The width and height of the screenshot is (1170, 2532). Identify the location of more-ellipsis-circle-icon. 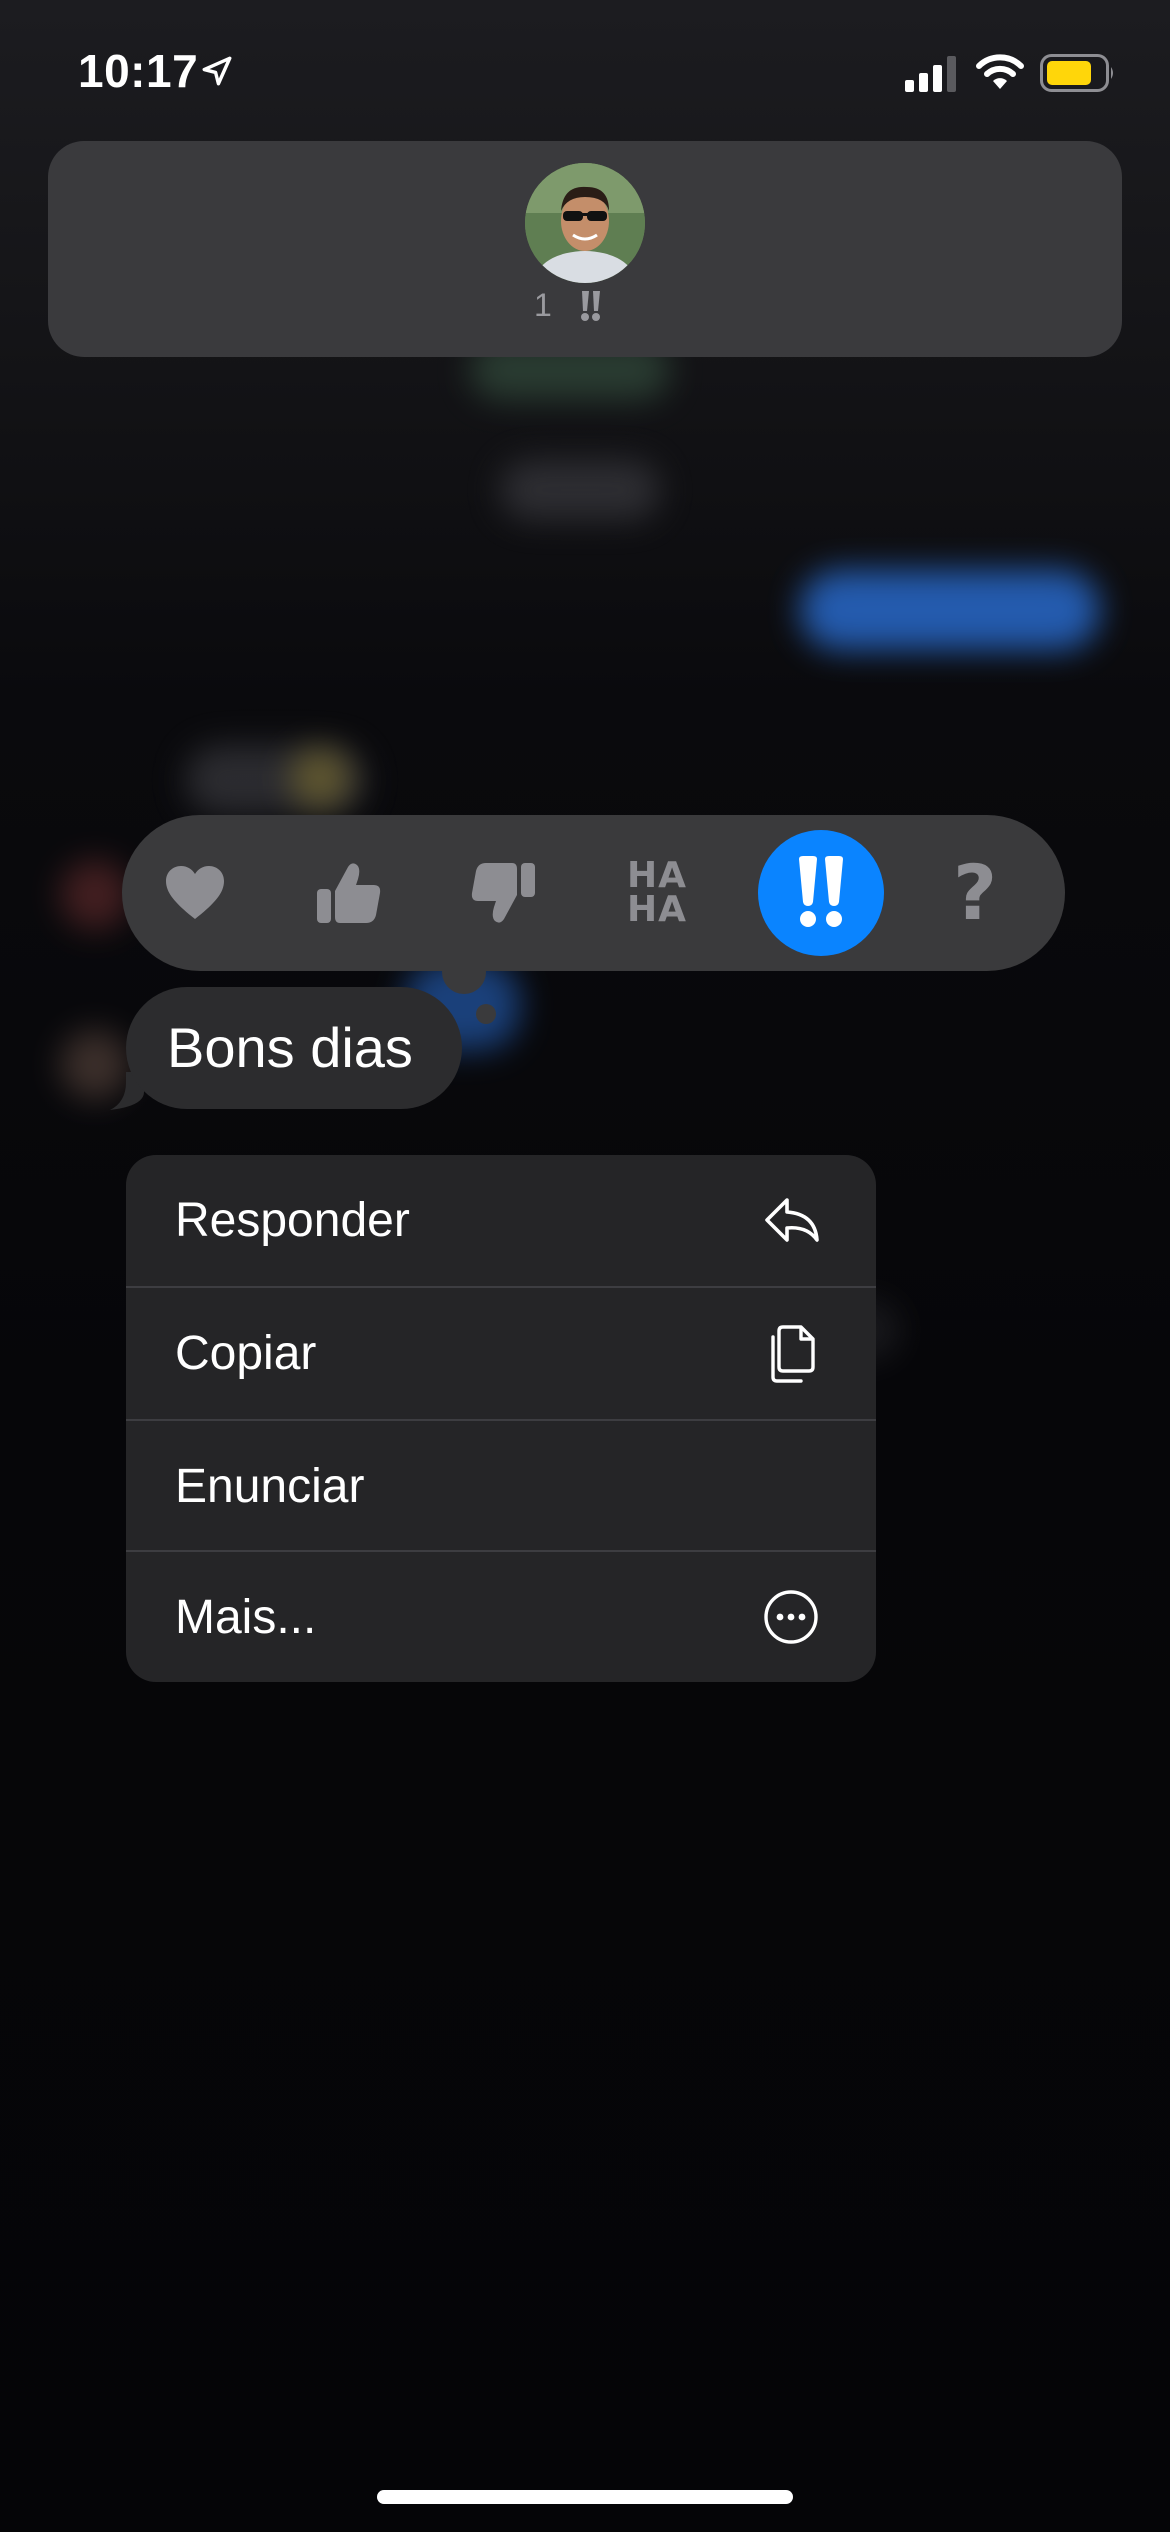
(791, 1617).